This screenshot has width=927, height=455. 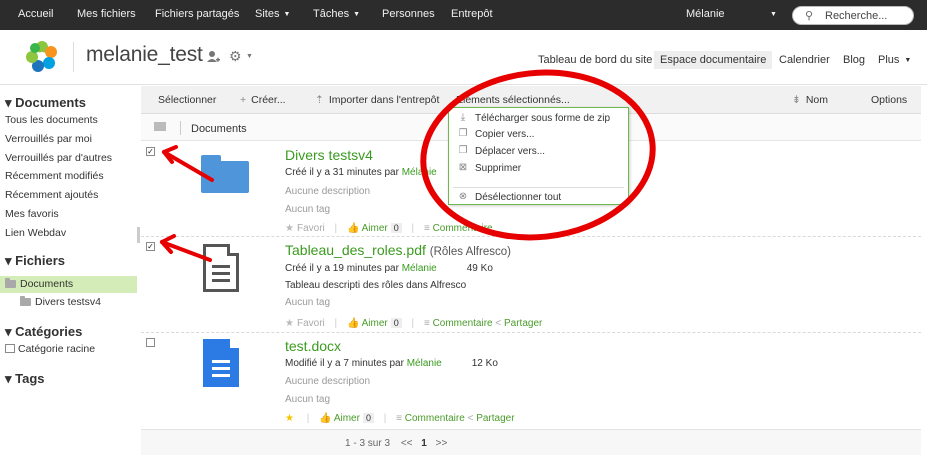 What do you see at coordinates (705, 14) in the screenshot?
I see `user-menu: Mélanie` at bounding box center [705, 14].